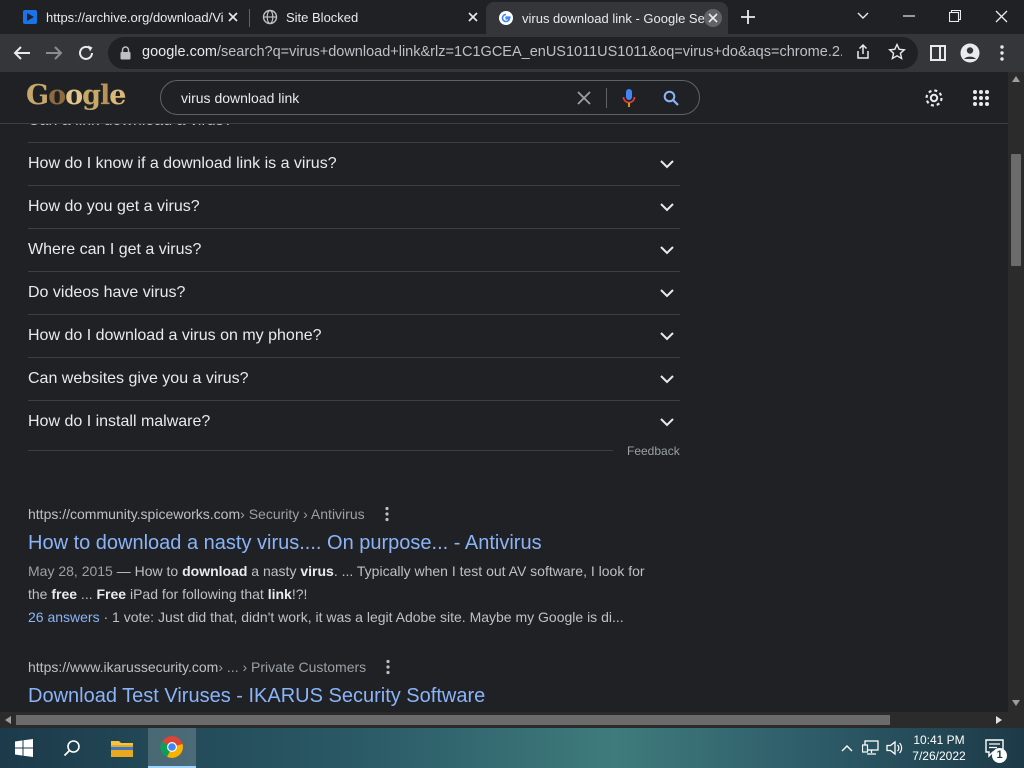 This screenshot has width=1024, height=768. What do you see at coordinates (122, 748) in the screenshot?
I see `file-explorer-folder-icon` at bounding box center [122, 748].